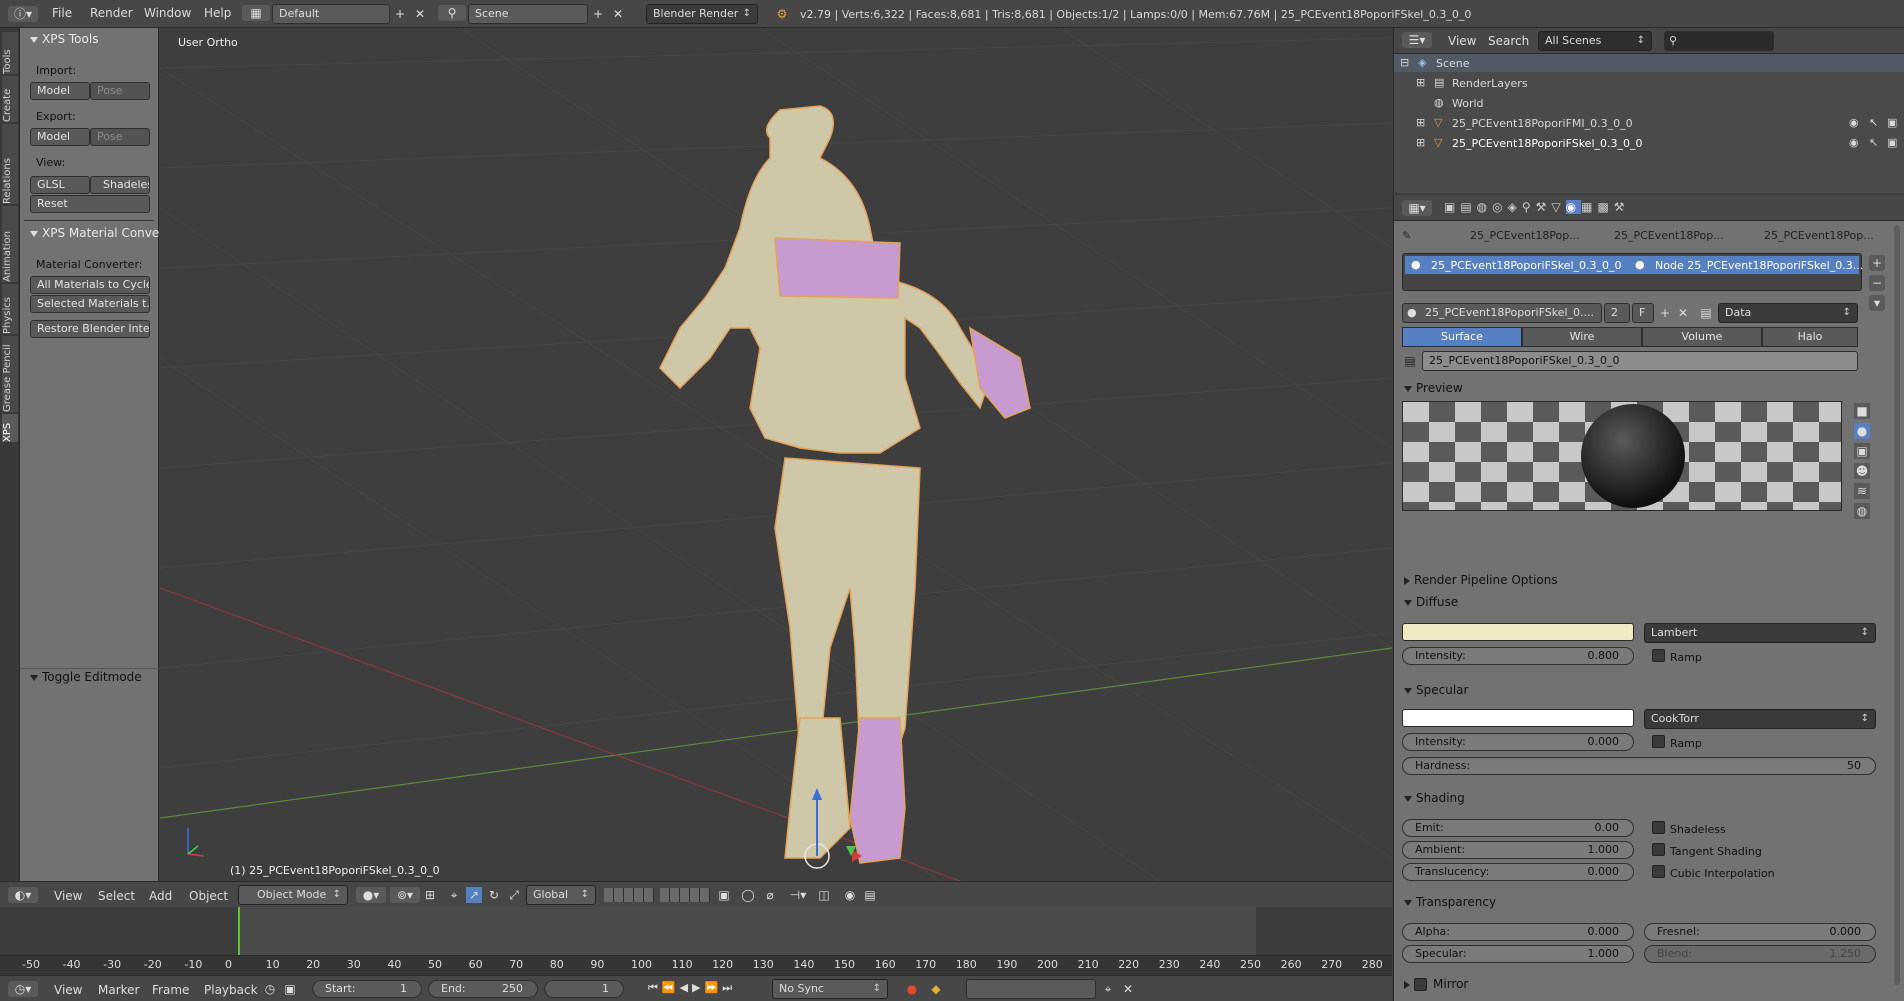 Image resolution: width=1904 pixels, height=1001 pixels. What do you see at coordinates (1417, 40) in the screenshot?
I see `outliner-editor-icon: ☰▾` at bounding box center [1417, 40].